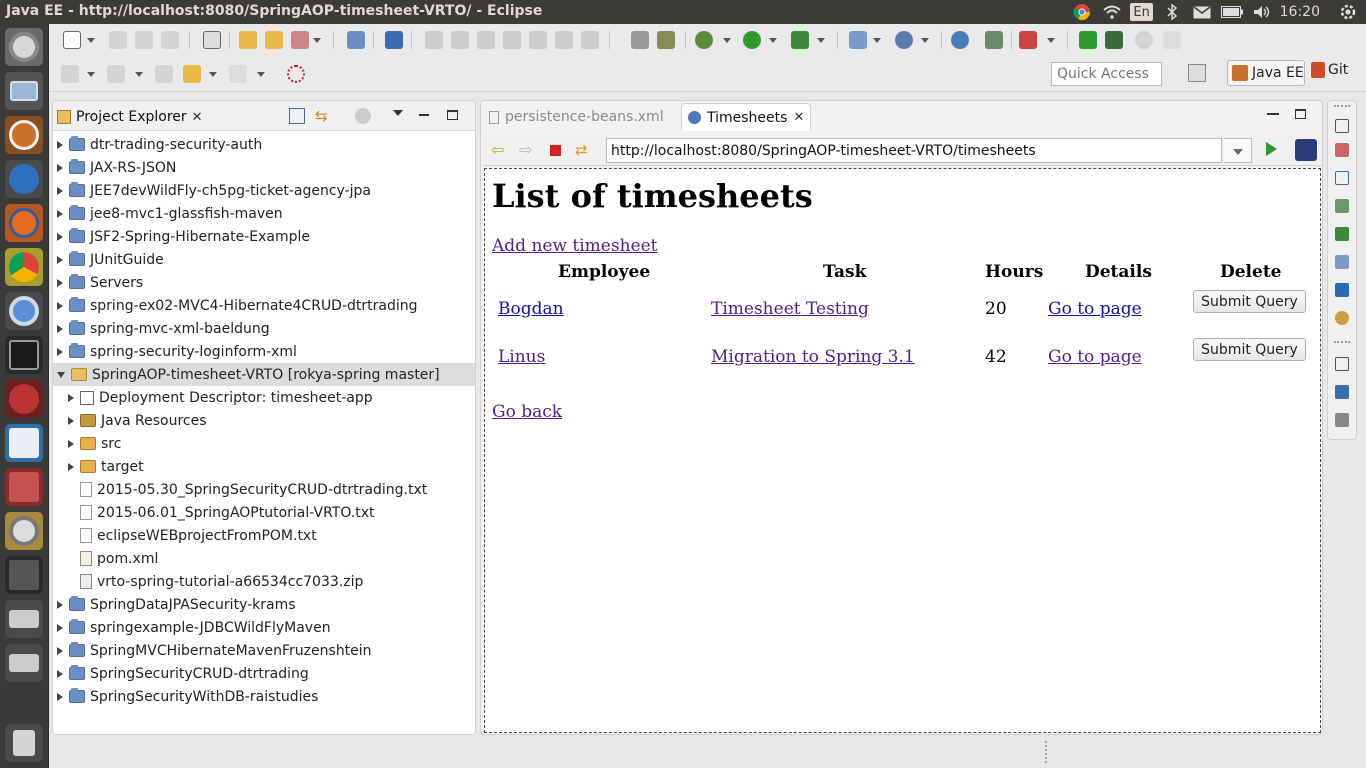 This screenshot has width=1366, height=768. I want to click on battery-icon, so click(1232, 12).